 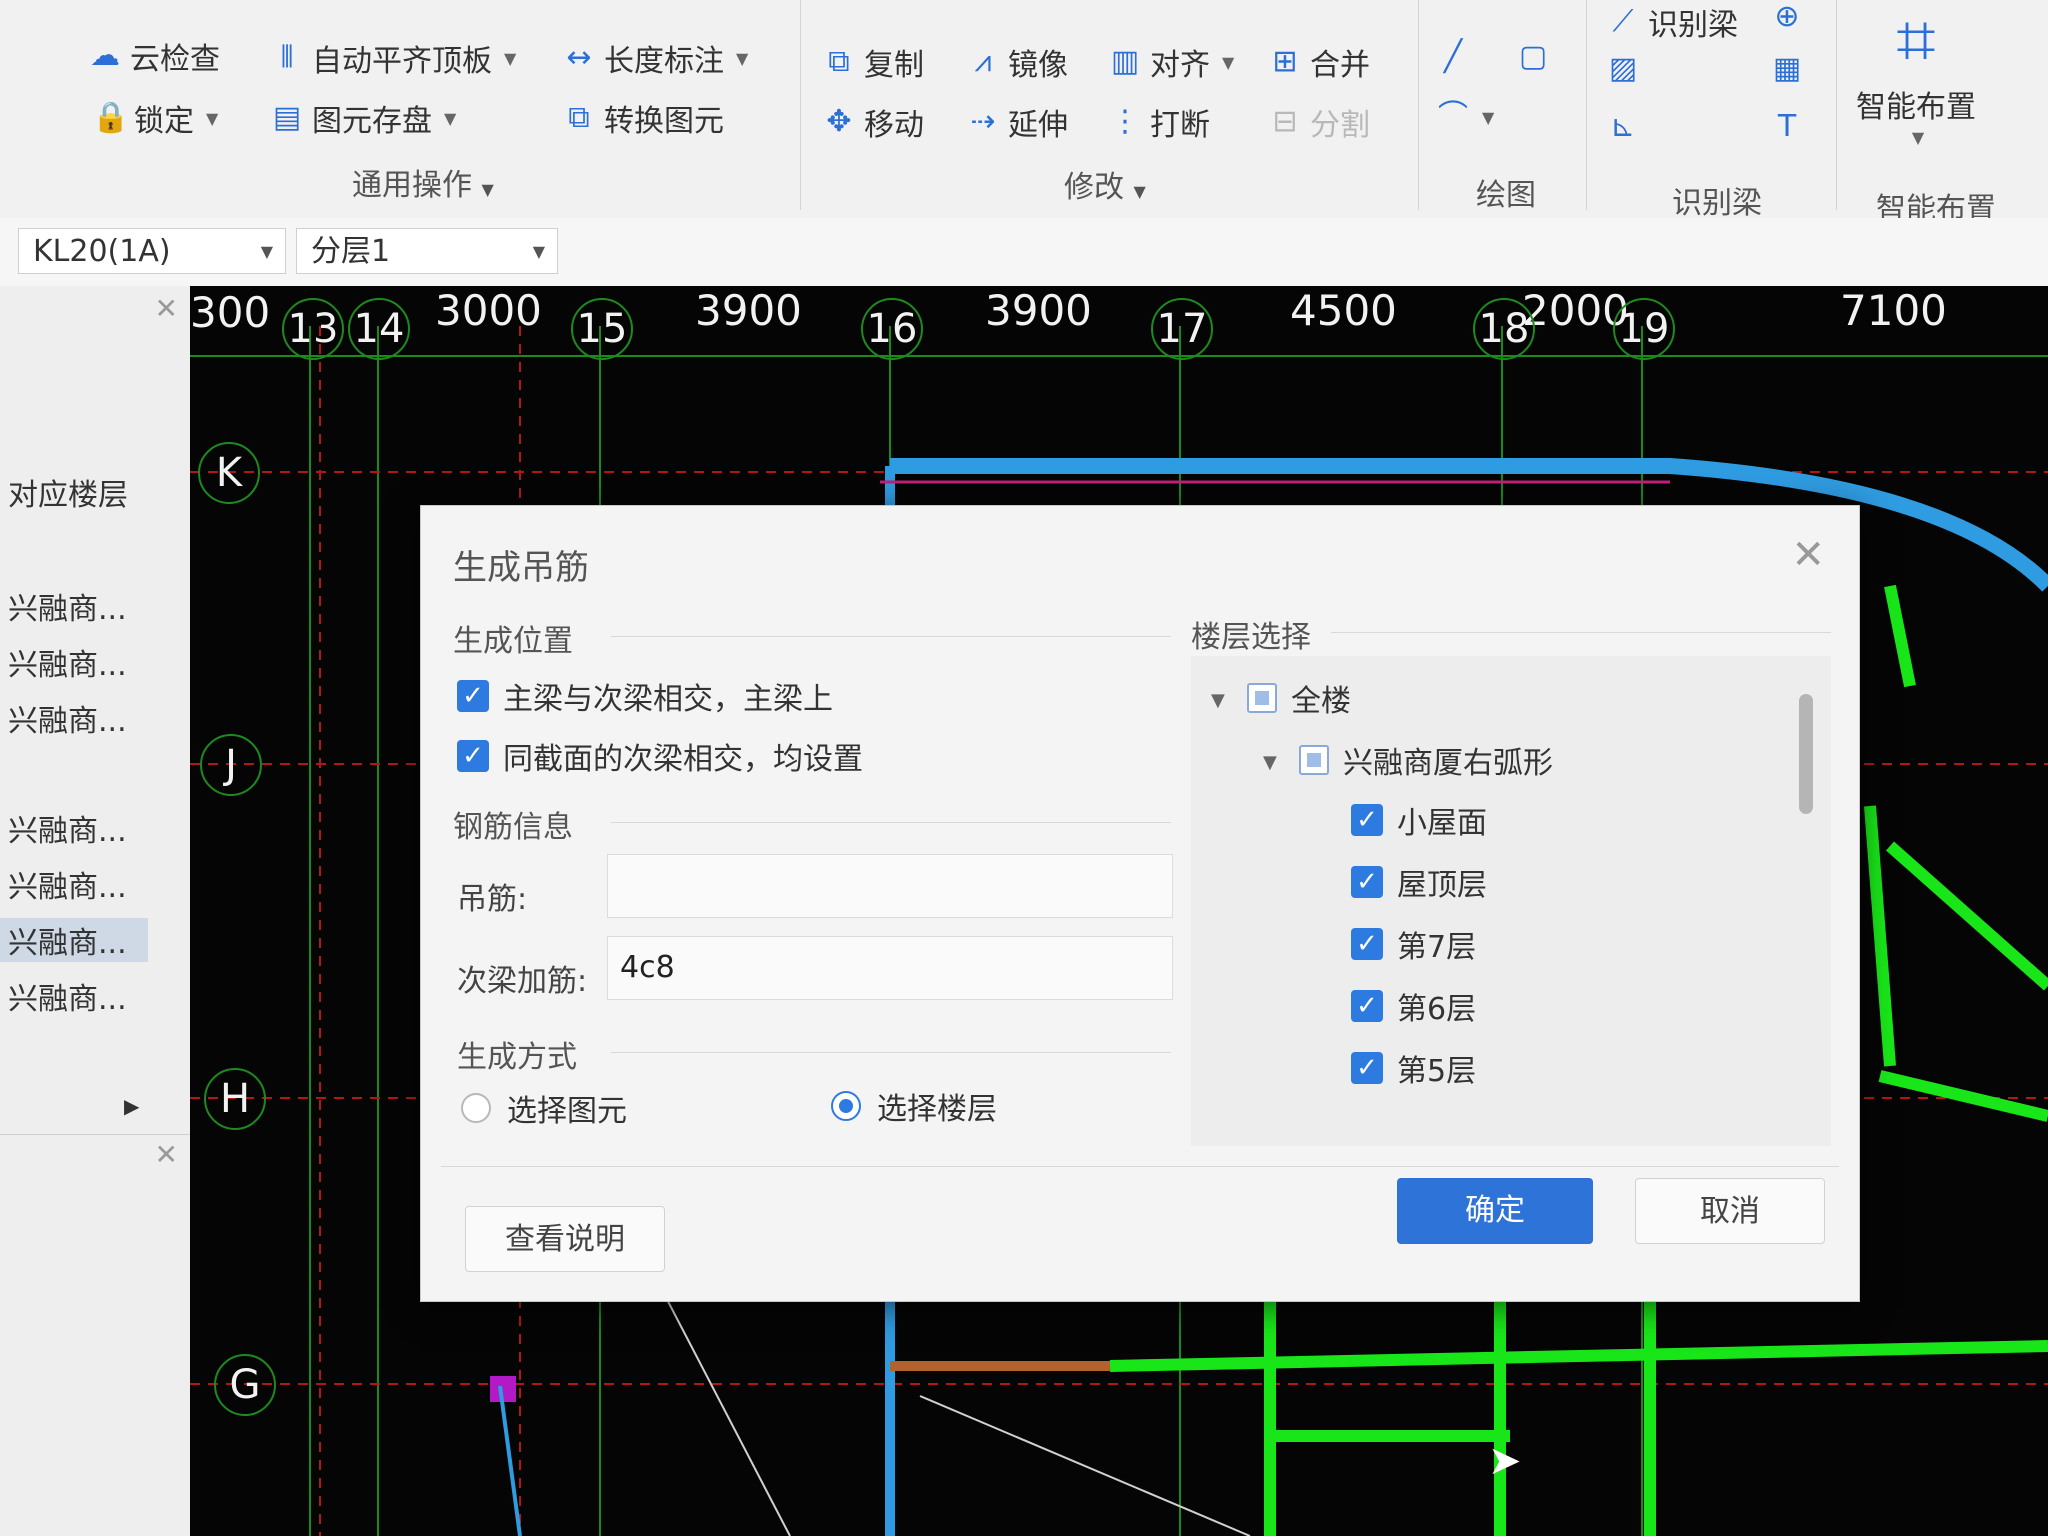 I want to click on axis-label-x: 19, so click(x=1644, y=329).